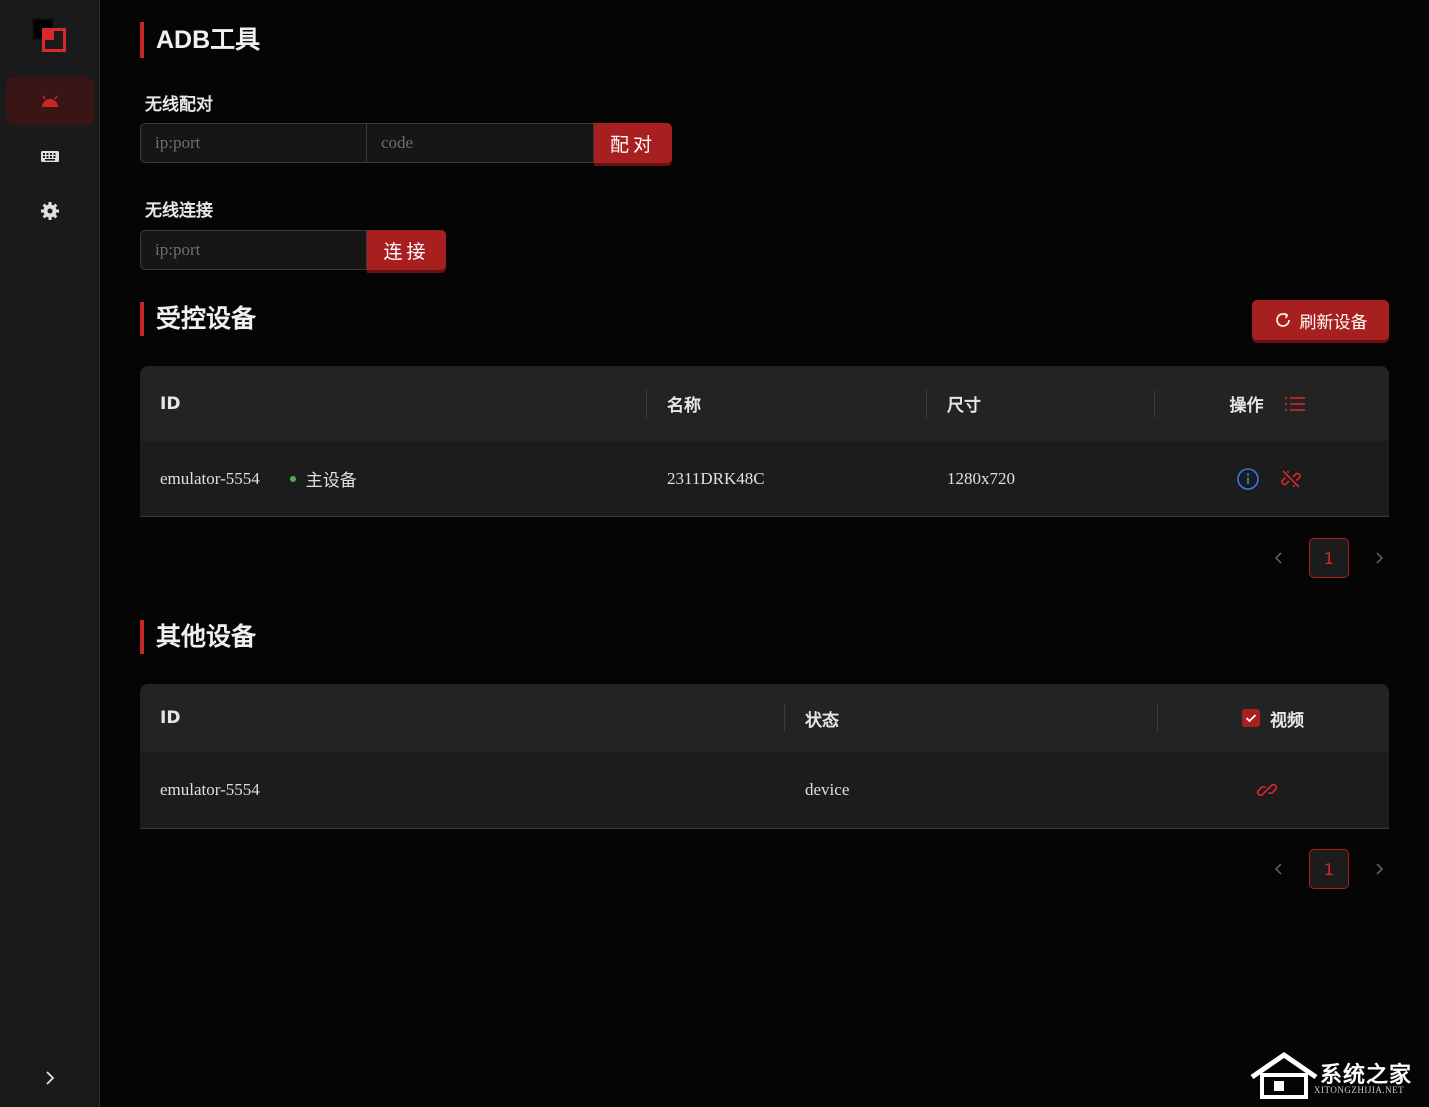 This screenshot has height=1107, width=1429. I want to click on table-header: ID 名称 尺寸 操作, so click(764, 403).